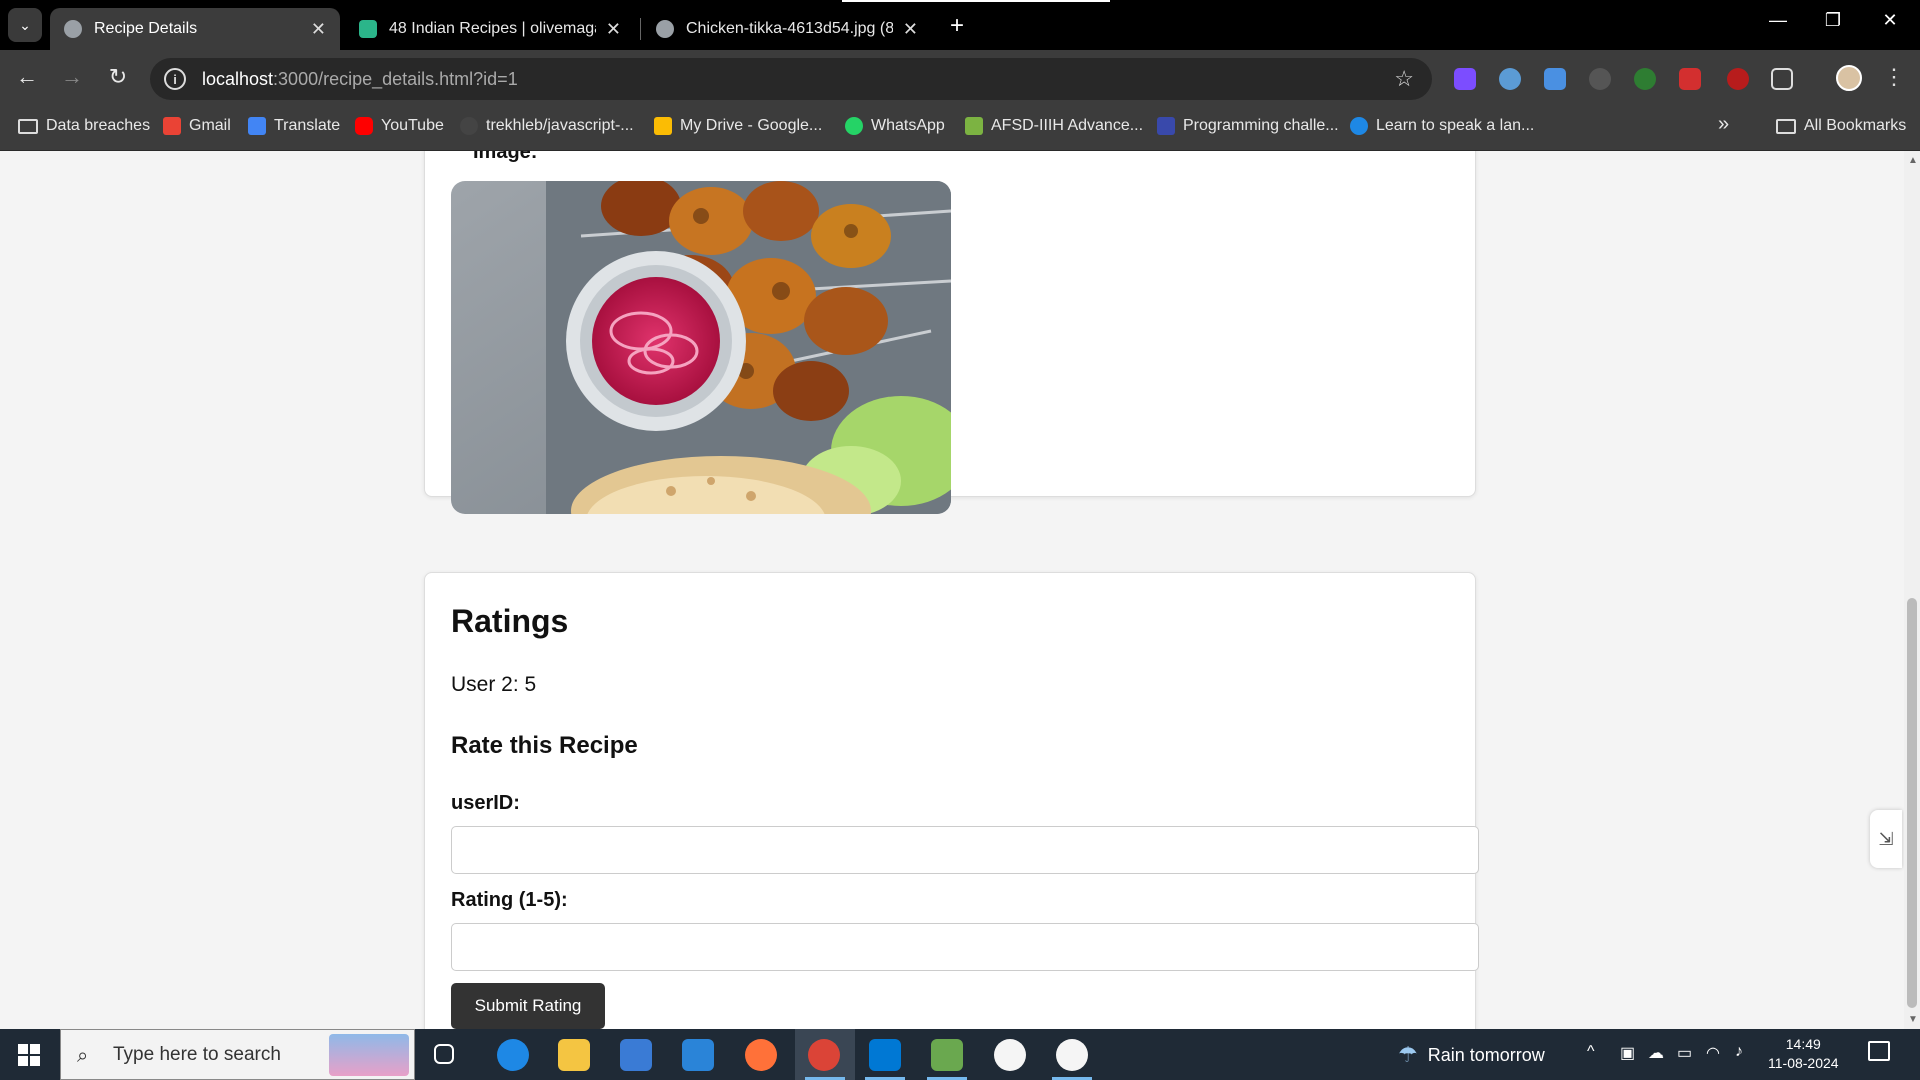 Image resolution: width=1920 pixels, height=1080 pixels. I want to click on tab-search-button: ⌄, so click(25, 25).